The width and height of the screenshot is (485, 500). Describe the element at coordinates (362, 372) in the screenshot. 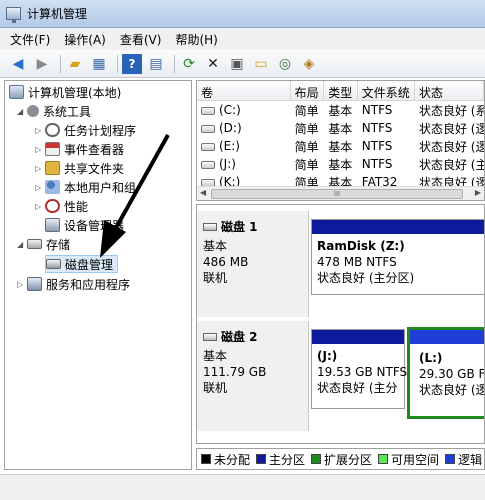

I see `partition-size: 19.53 GB NTFS` at that location.